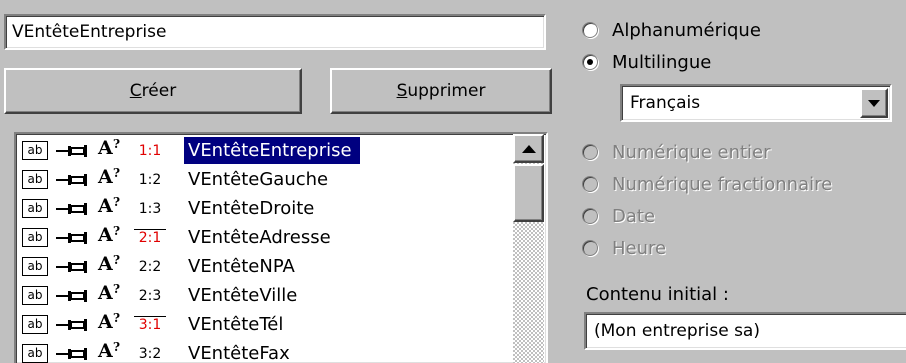 Image resolution: width=906 pixels, height=363 pixels. I want to click on radio-fractional: Numérique fractionnaire, so click(707, 184).